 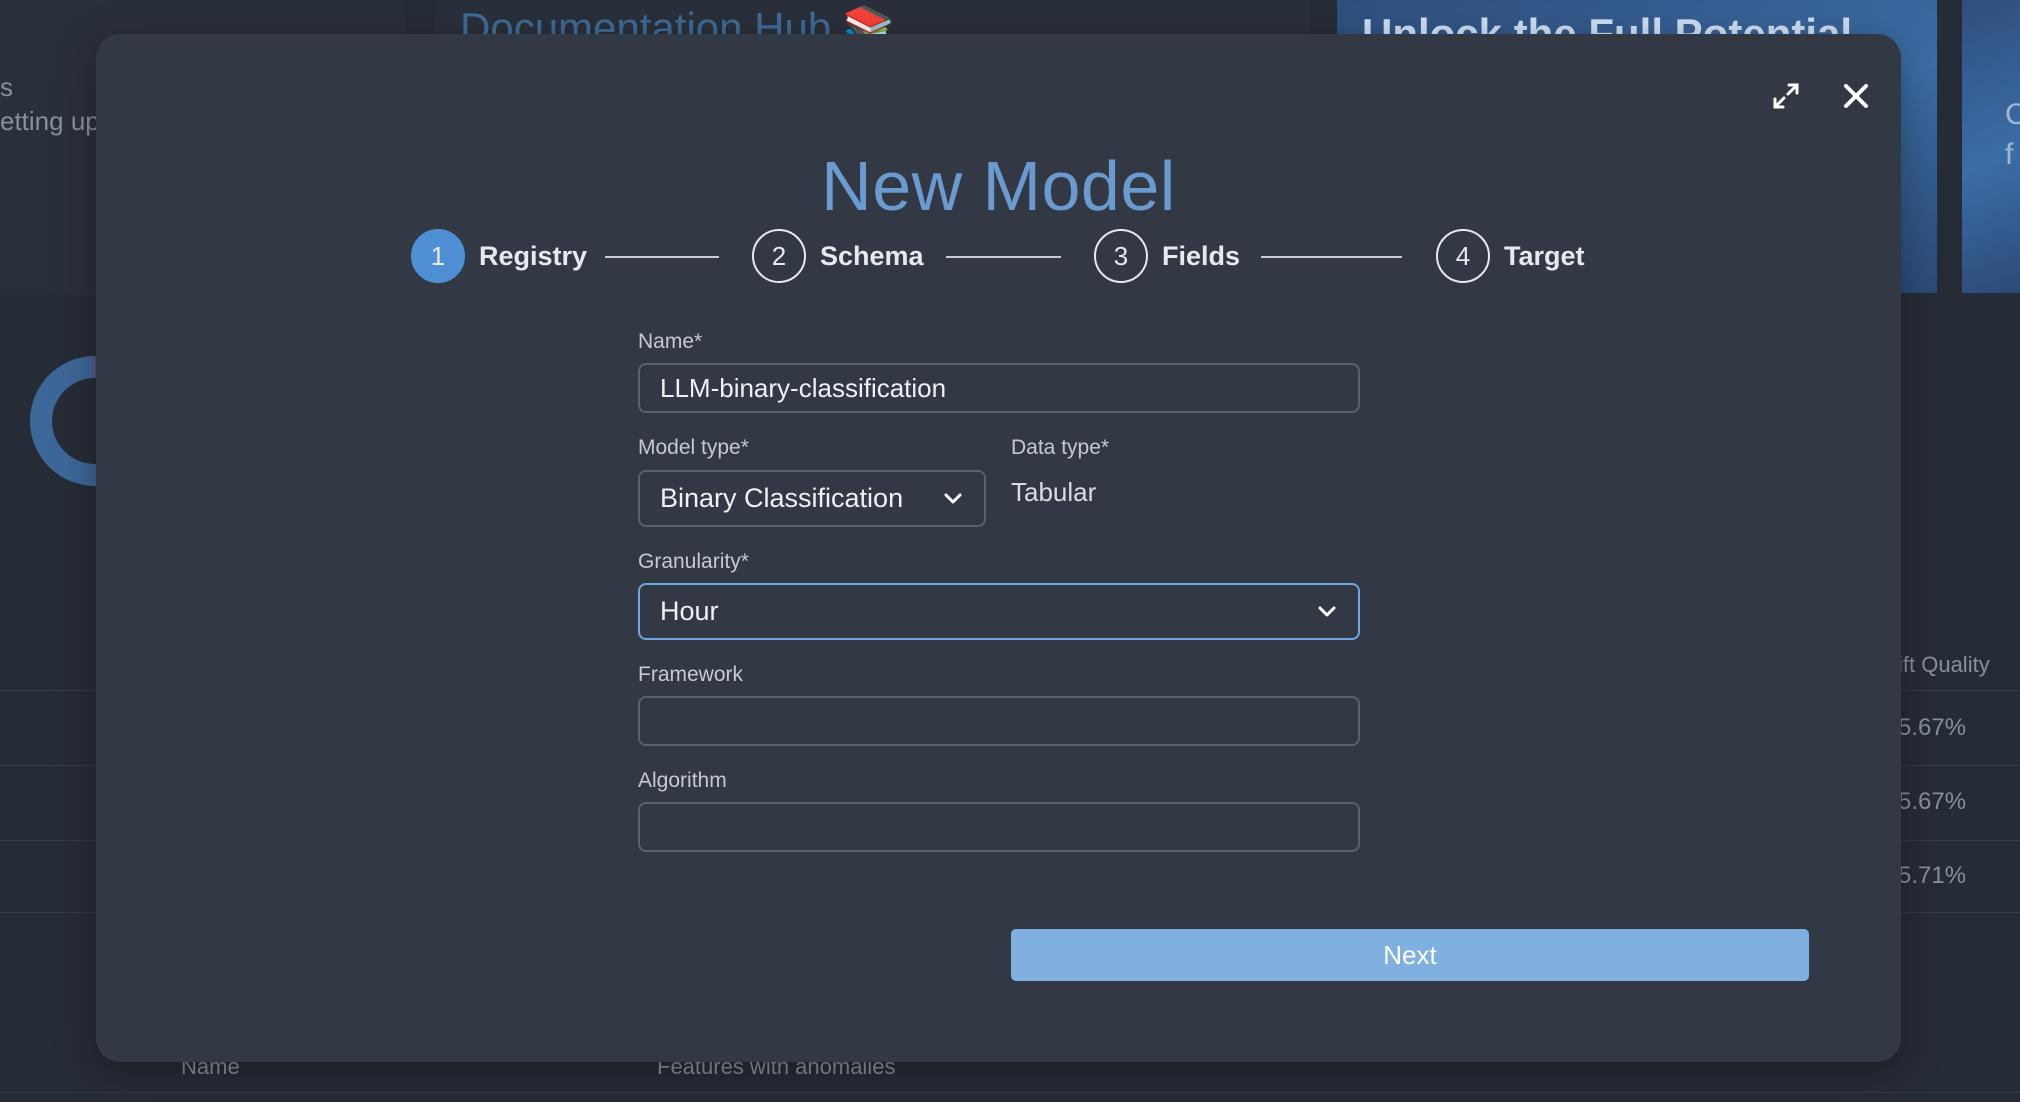 What do you see at coordinates (1121, 256) in the screenshot?
I see `step-number: 3` at bounding box center [1121, 256].